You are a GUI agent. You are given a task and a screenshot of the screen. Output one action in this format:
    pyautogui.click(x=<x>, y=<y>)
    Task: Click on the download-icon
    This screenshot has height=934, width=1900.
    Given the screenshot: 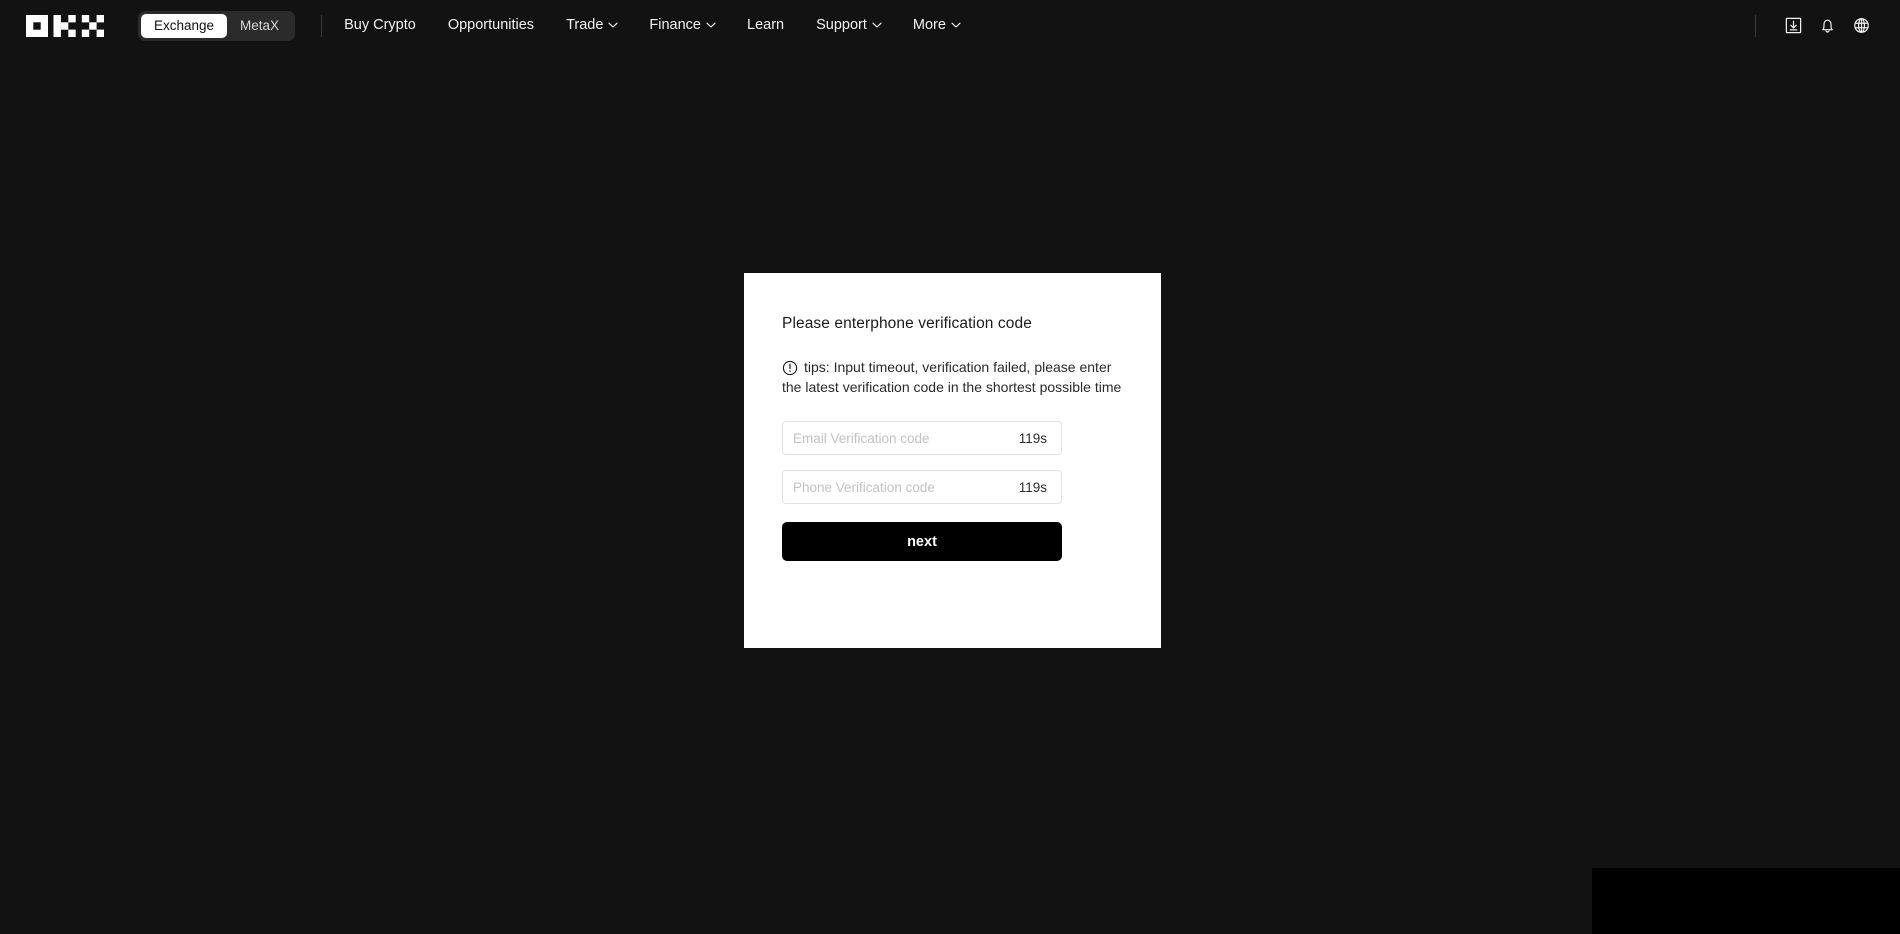 What is the action you would take?
    pyautogui.click(x=1793, y=26)
    